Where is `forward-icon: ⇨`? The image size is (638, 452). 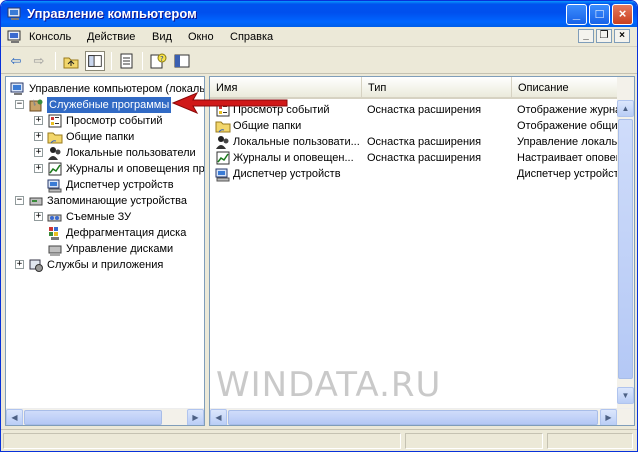
forward-icon: ⇨ is located at coordinates (39, 61).